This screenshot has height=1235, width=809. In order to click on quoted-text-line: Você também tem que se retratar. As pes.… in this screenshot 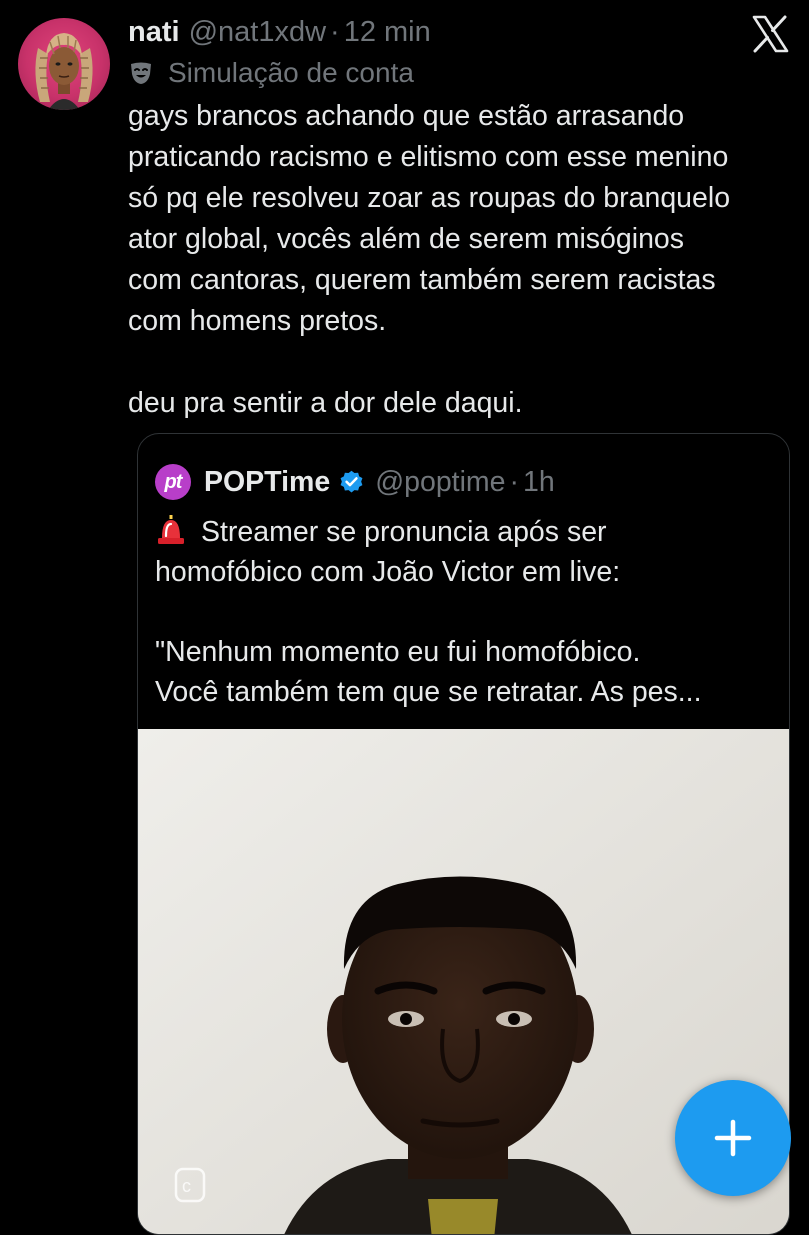, I will do `click(428, 692)`.